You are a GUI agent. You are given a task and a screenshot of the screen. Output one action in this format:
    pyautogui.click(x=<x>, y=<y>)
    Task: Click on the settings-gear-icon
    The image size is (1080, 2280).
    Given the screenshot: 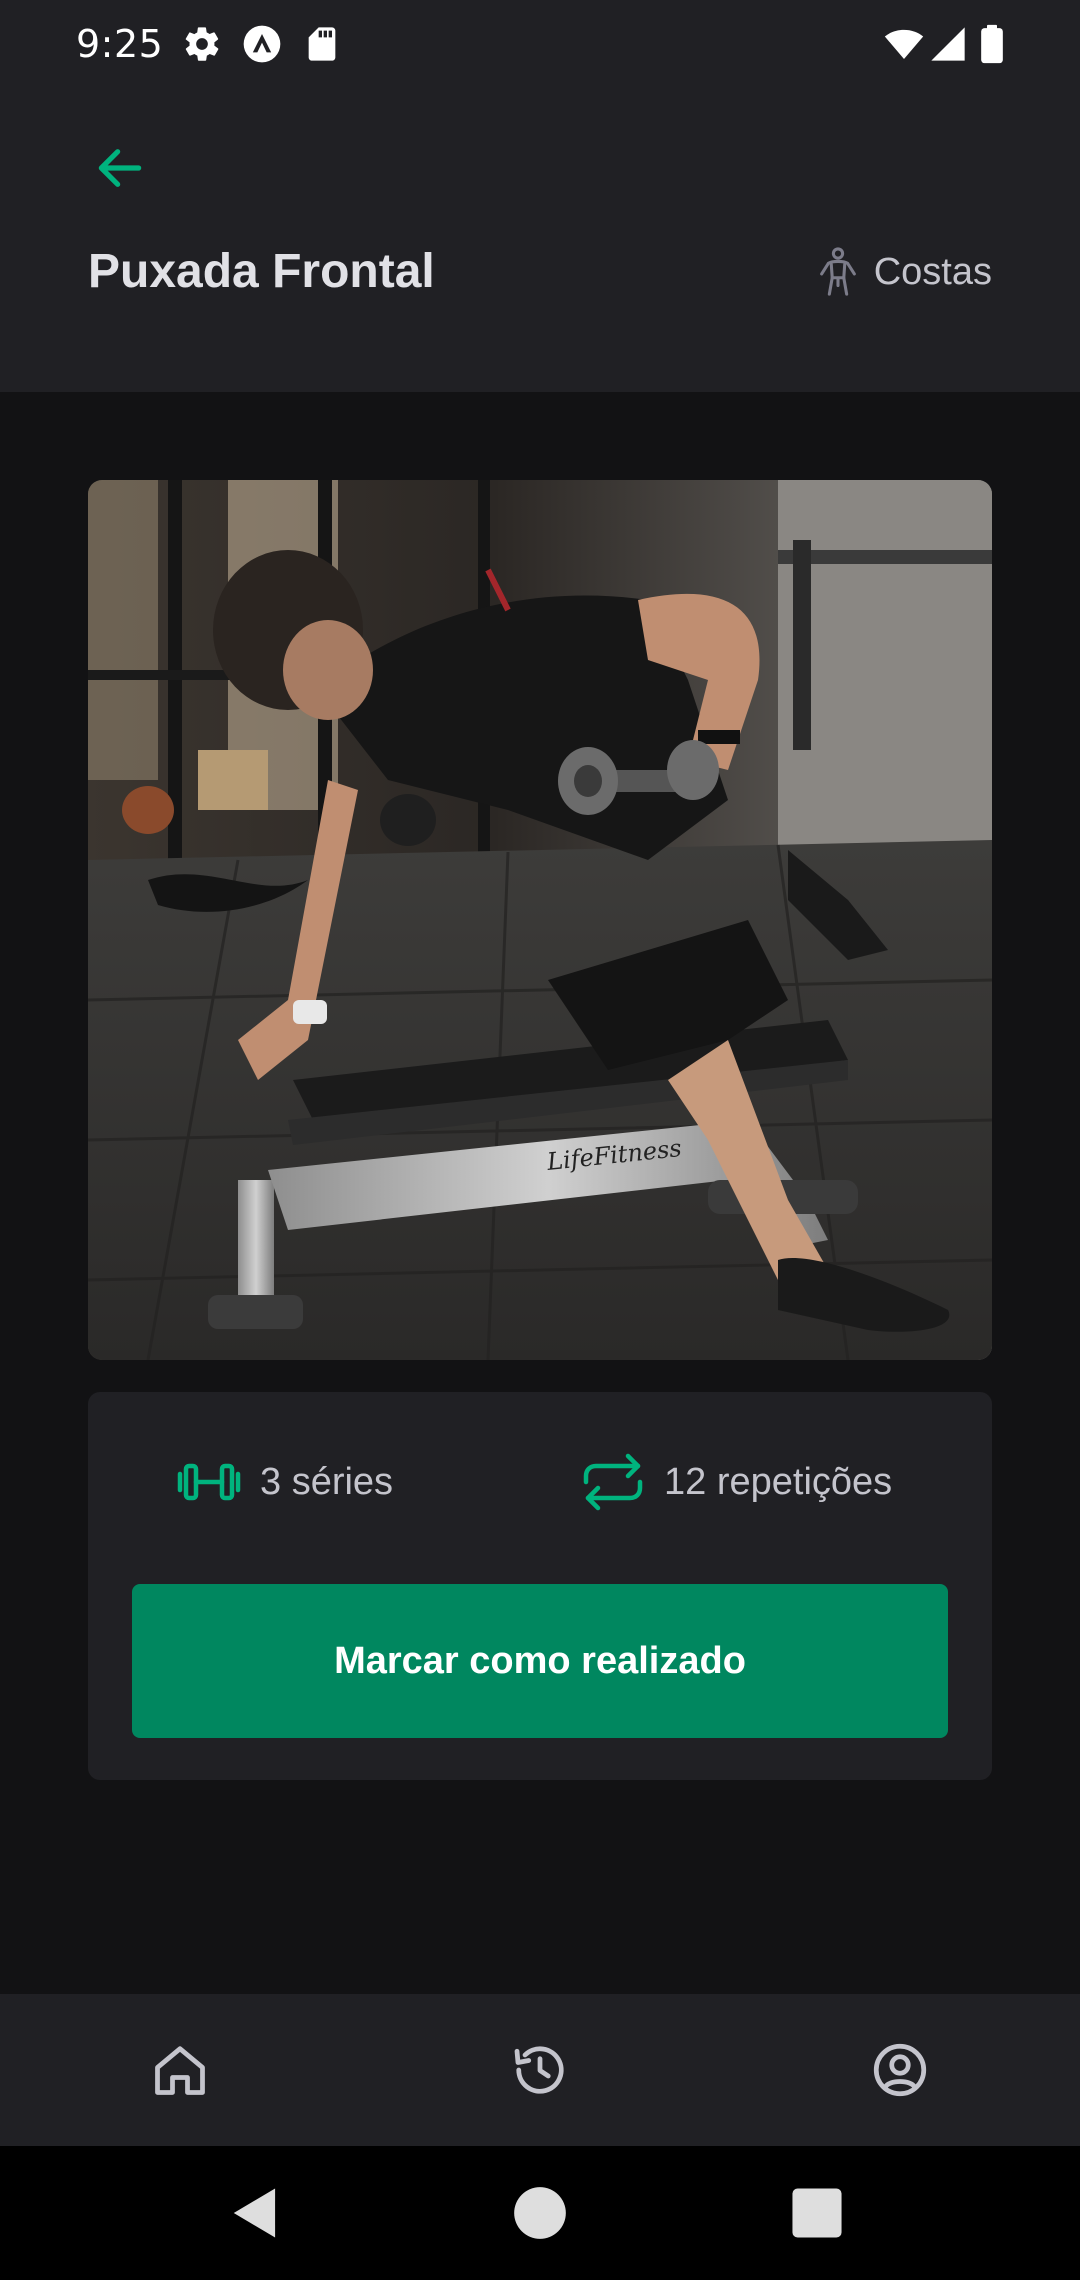 What is the action you would take?
    pyautogui.click(x=202, y=44)
    